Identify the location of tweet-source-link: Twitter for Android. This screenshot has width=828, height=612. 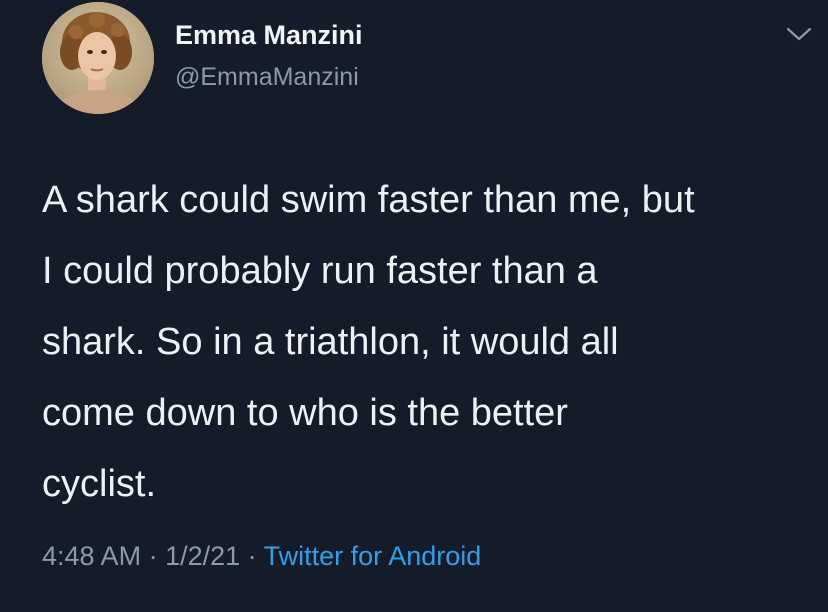
(373, 556).